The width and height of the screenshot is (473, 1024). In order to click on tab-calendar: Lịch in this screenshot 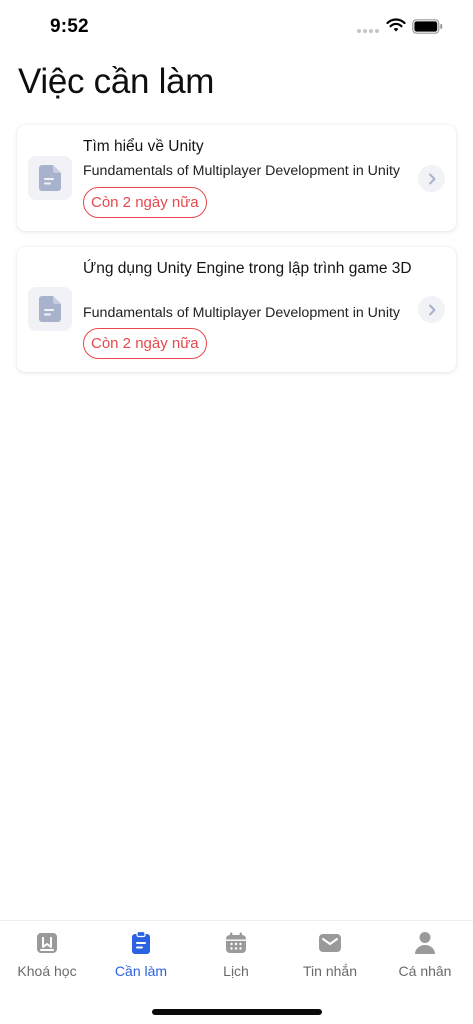, I will do `click(236, 959)`.